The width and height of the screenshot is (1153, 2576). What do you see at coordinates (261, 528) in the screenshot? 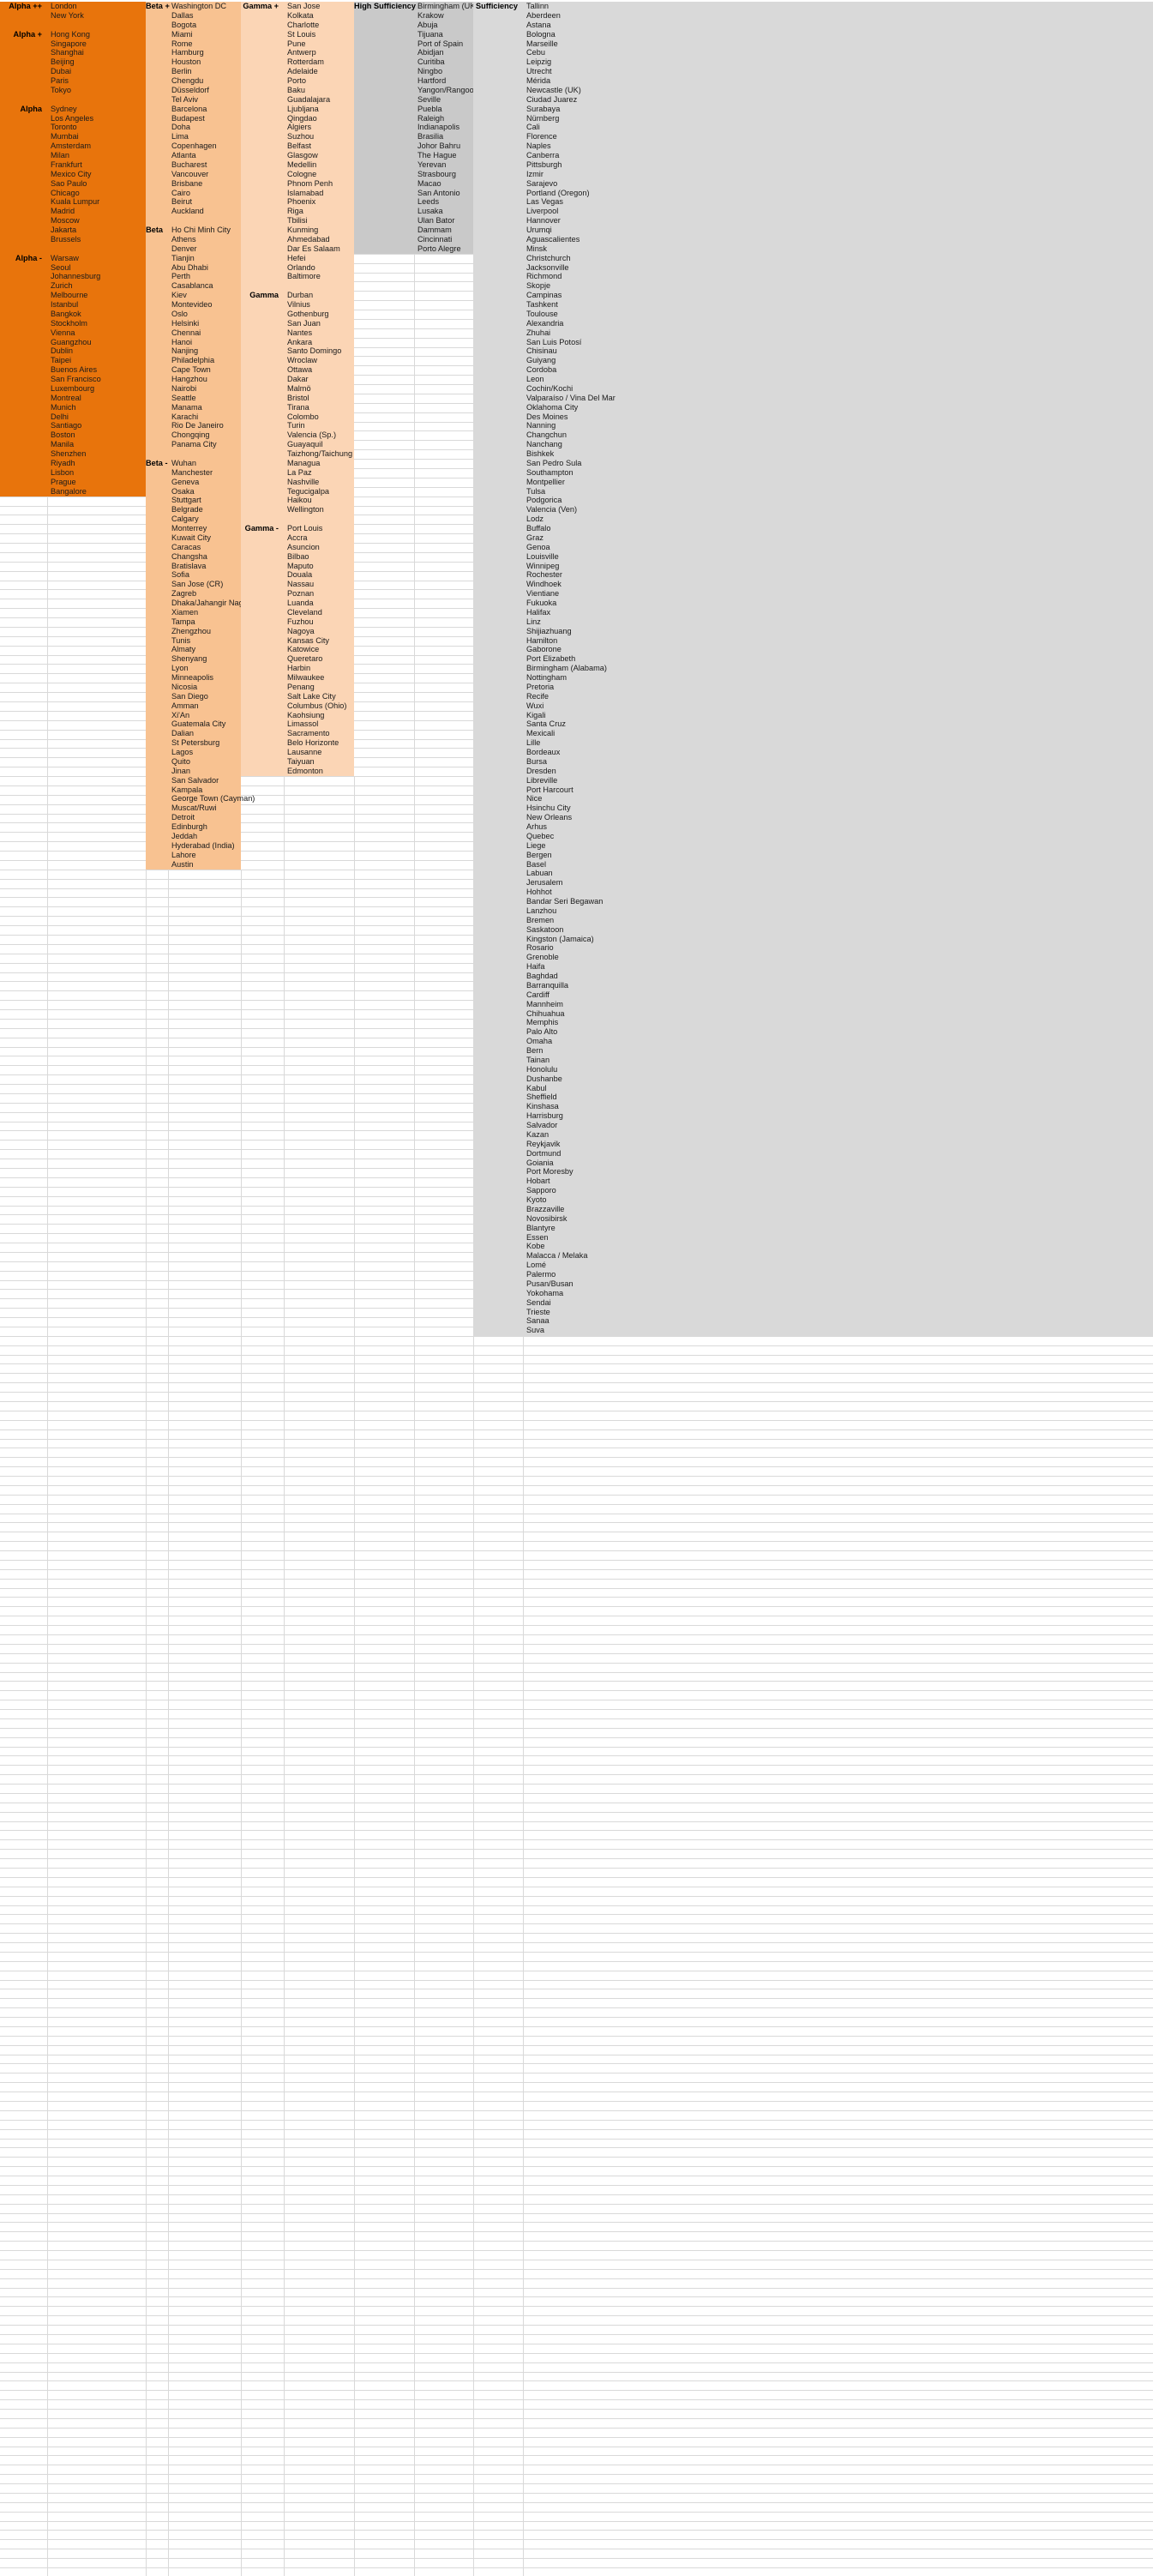
I see `tier-label: Gamma -` at bounding box center [261, 528].